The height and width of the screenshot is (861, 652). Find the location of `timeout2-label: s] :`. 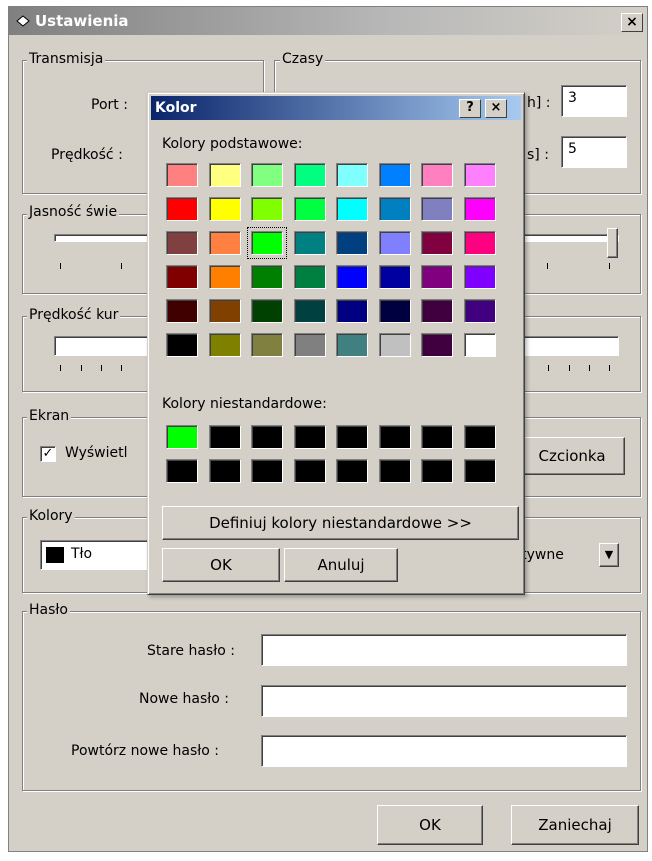

timeout2-label: s] : is located at coordinates (538, 155).